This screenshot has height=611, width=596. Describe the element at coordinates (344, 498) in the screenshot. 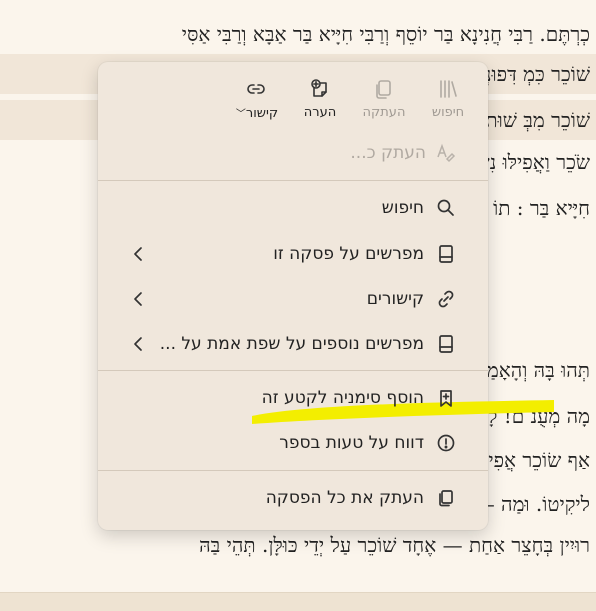

I see `menu-item-label: העתק את כל הפסקה` at that location.